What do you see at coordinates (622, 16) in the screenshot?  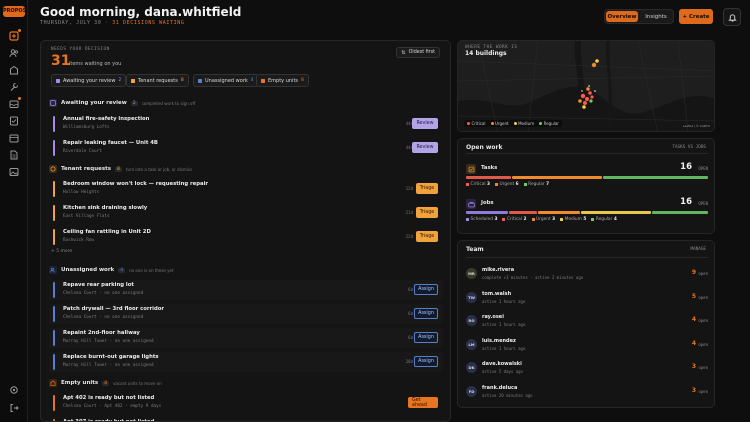 I see `tab-overview: Overview` at bounding box center [622, 16].